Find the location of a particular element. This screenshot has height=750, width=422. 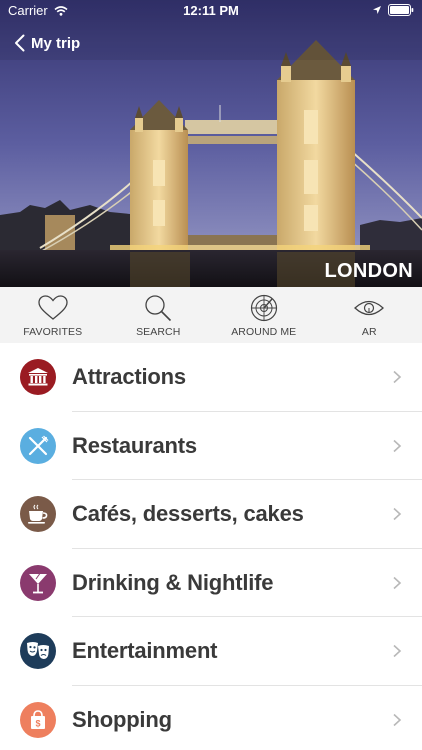

status-time: 12:11 PM is located at coordinates (211, 10).